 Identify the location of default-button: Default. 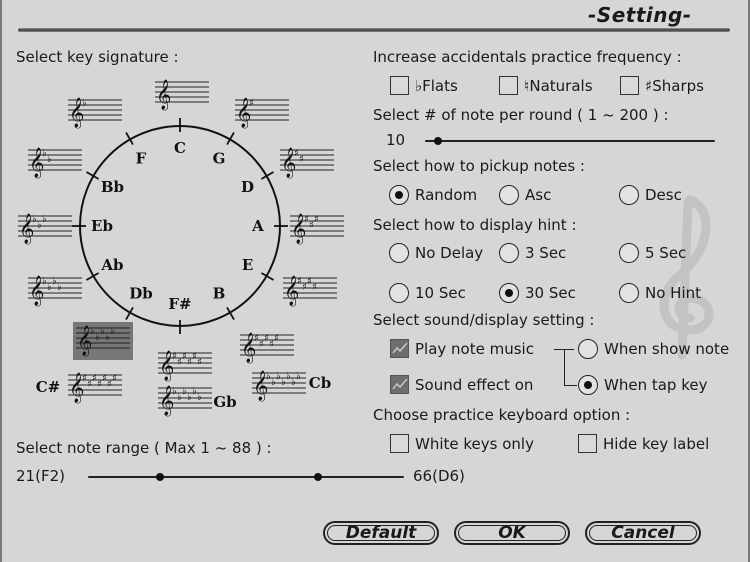
(381, 533).